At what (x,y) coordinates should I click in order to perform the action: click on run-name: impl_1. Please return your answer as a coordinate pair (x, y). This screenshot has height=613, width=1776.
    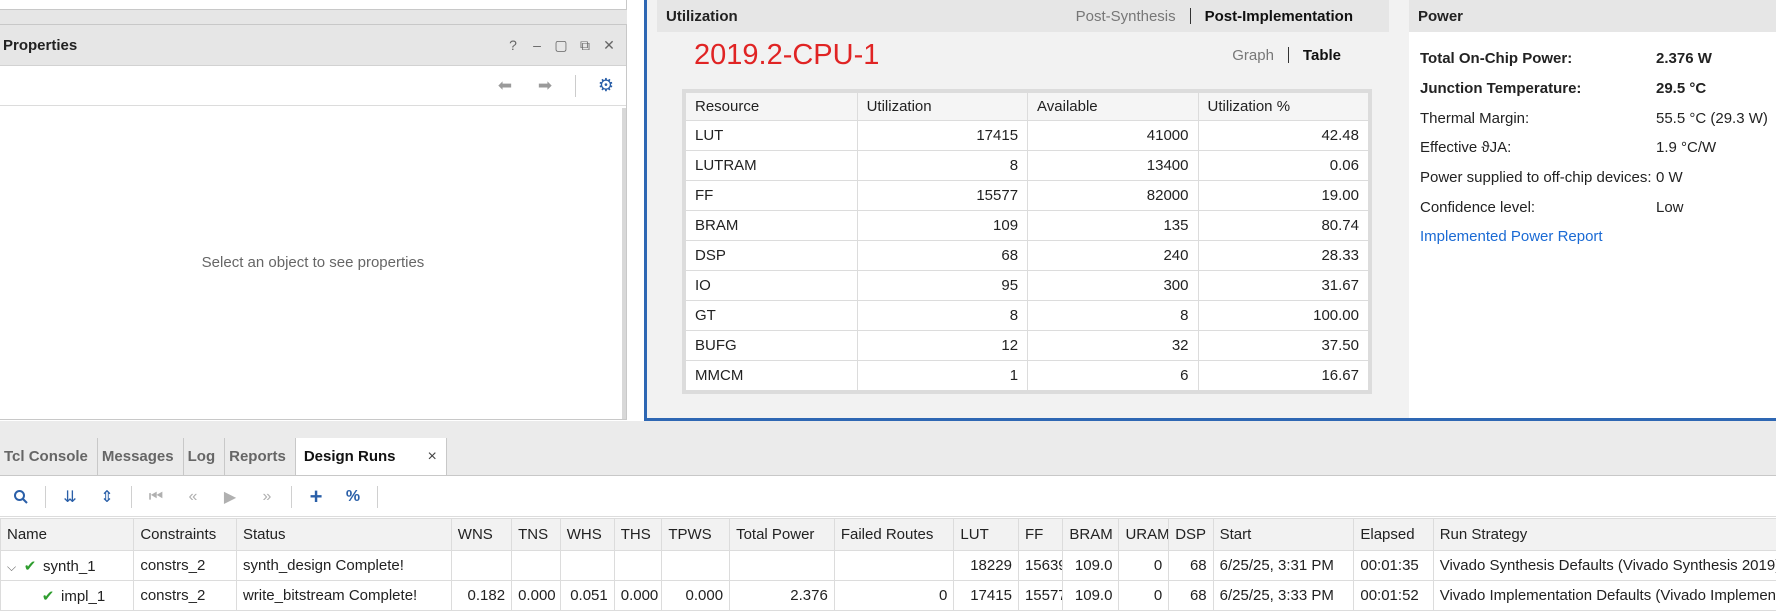
    Looking at the image, I should click on (83, 596).